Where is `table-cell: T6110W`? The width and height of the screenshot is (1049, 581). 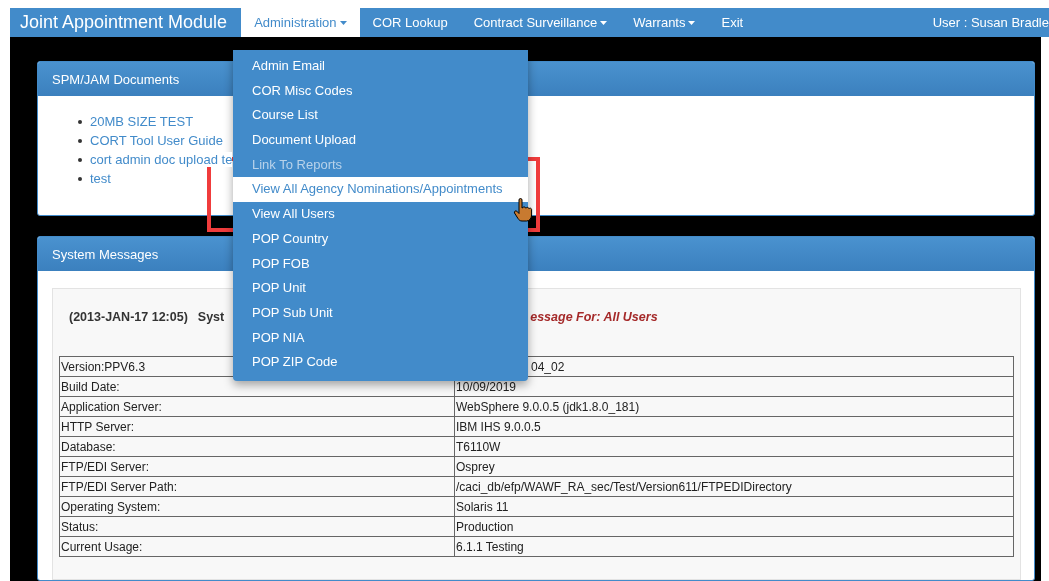 table-cell: T6110W is located at coordinates (734, 446).